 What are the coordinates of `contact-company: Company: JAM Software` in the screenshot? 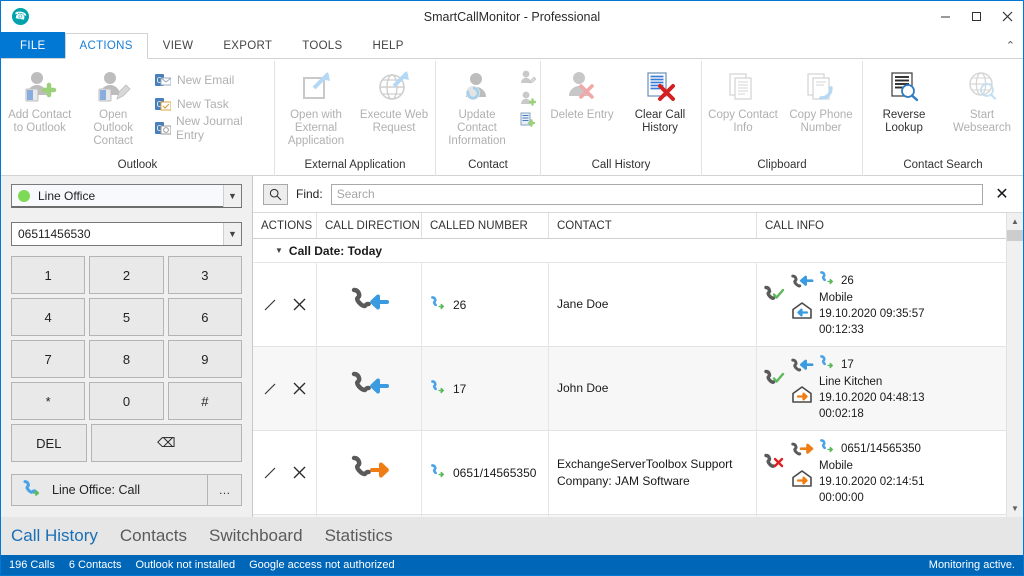 It's located at (623, 480).